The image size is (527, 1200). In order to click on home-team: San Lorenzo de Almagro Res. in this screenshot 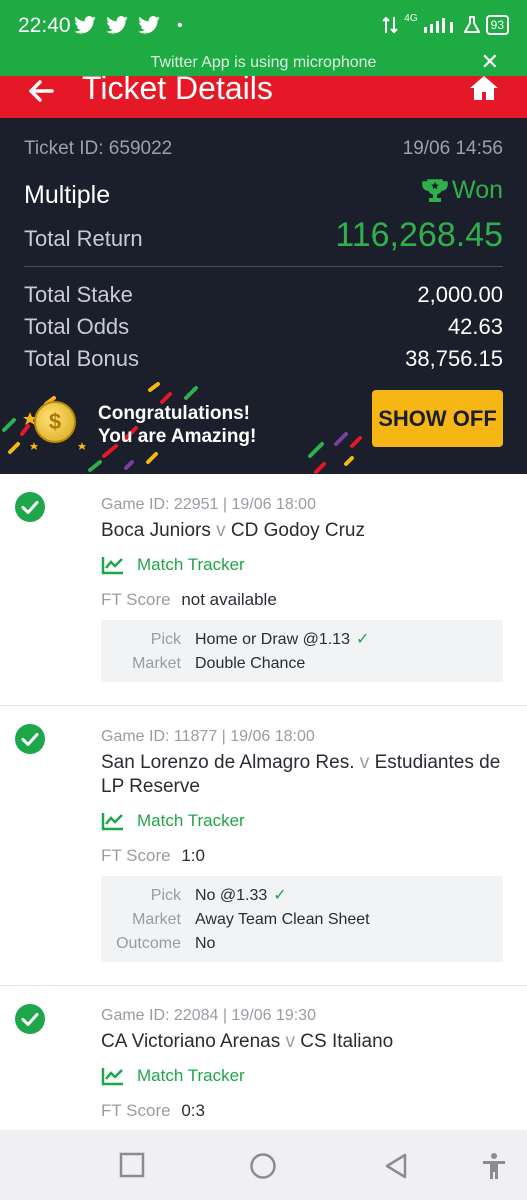, I will do `click(228, 762)`.